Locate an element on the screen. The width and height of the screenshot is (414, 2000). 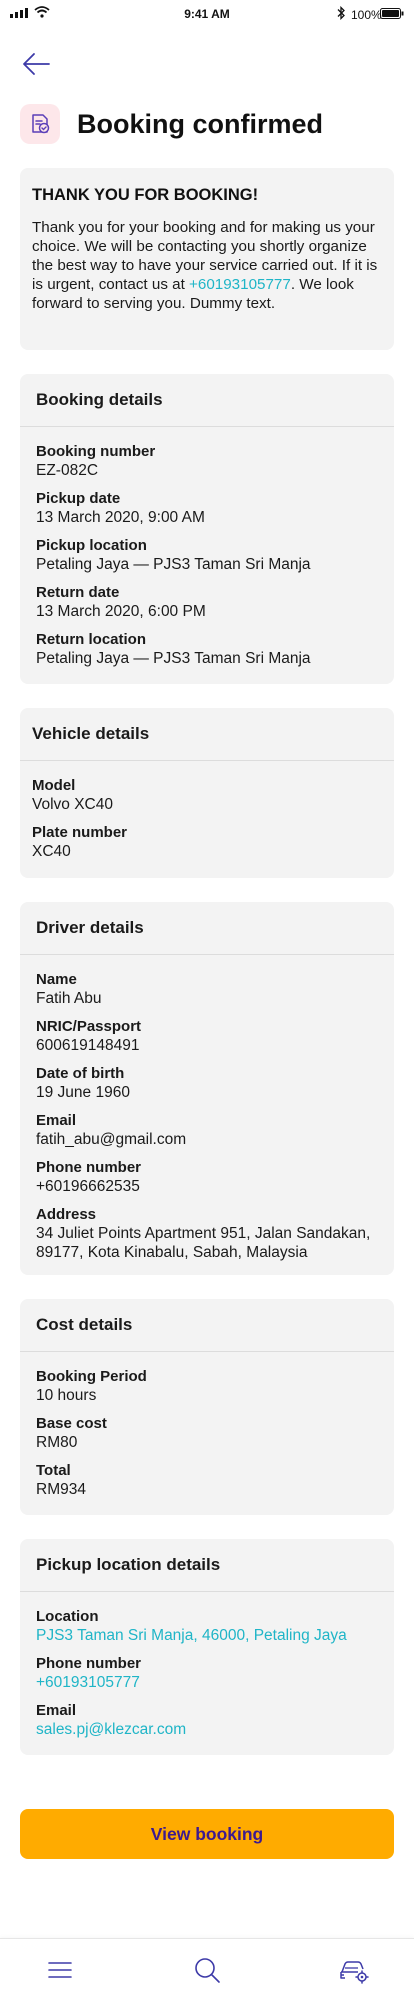
battery-percent: 100% is located at coordinates (366, 15).